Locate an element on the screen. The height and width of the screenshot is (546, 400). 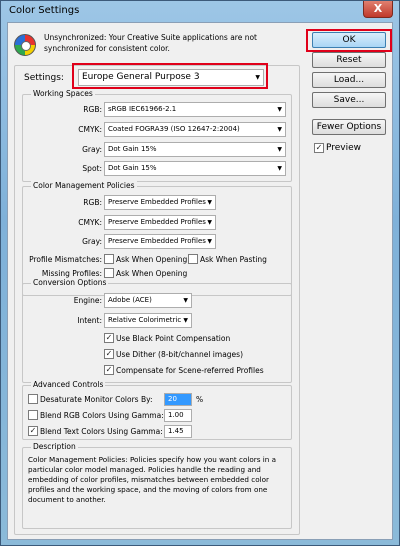
policy-gray-select: Preserve Embedded Profiles ▼ is located at coordinates (160, 241).